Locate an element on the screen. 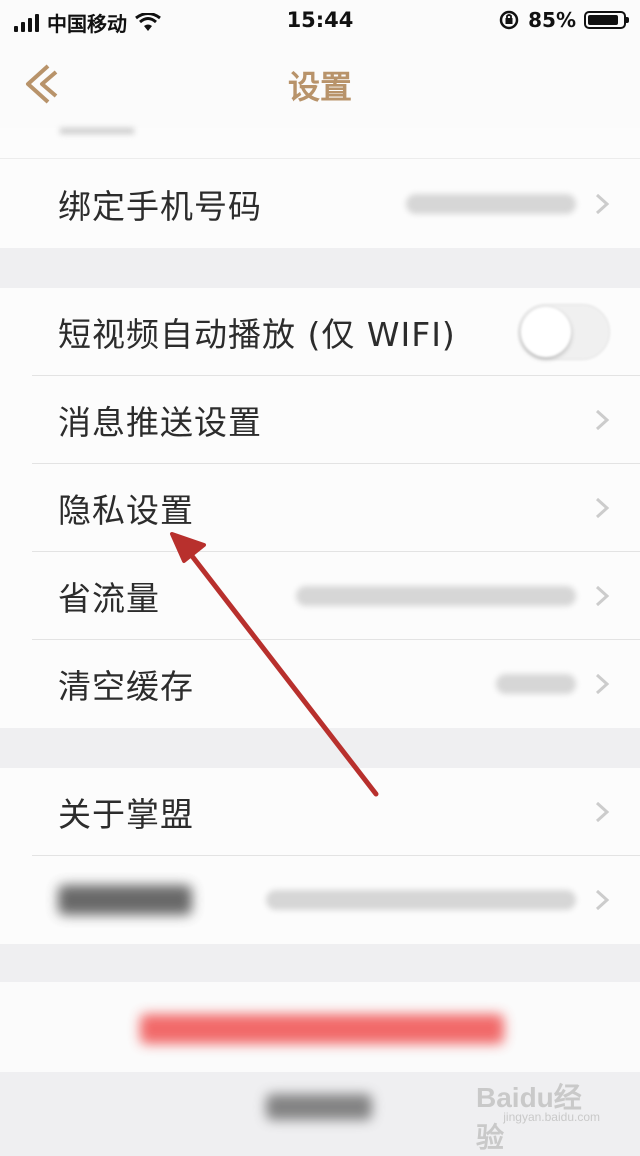 This screenshot has width=640, height=1156. clear-cache-row: 清空缓存 is located at coordinates (320, 684).